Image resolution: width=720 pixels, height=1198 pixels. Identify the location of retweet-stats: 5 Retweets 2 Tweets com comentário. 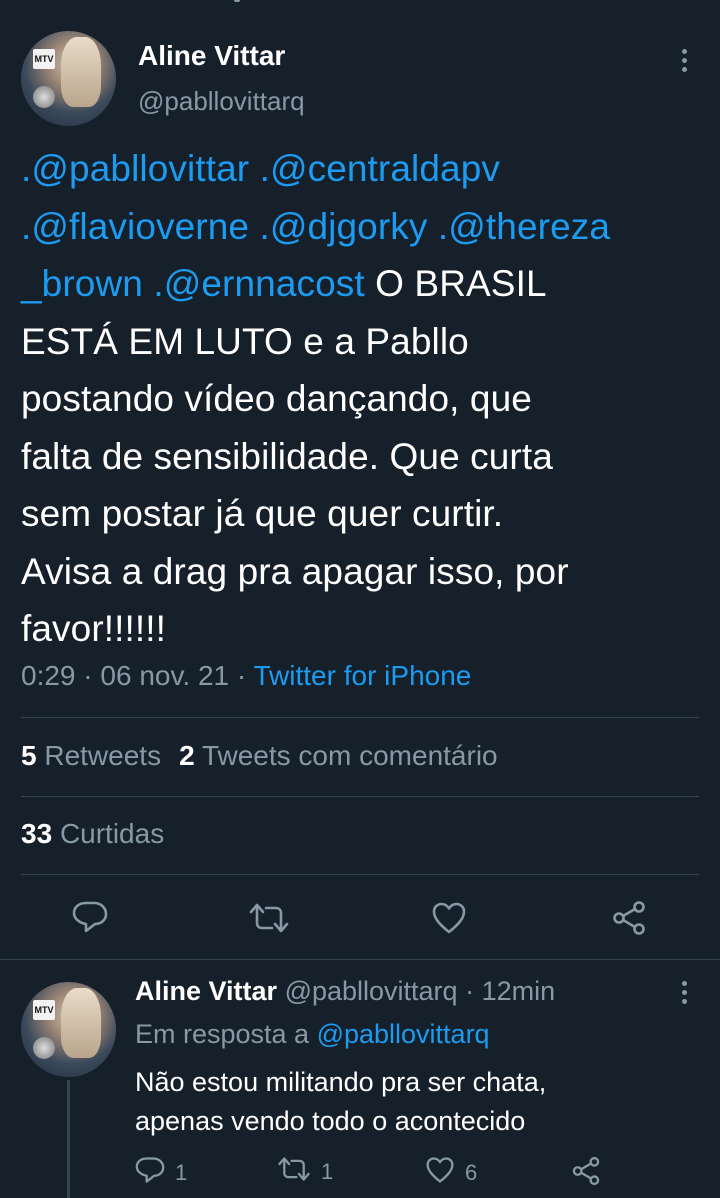
(259, 756).